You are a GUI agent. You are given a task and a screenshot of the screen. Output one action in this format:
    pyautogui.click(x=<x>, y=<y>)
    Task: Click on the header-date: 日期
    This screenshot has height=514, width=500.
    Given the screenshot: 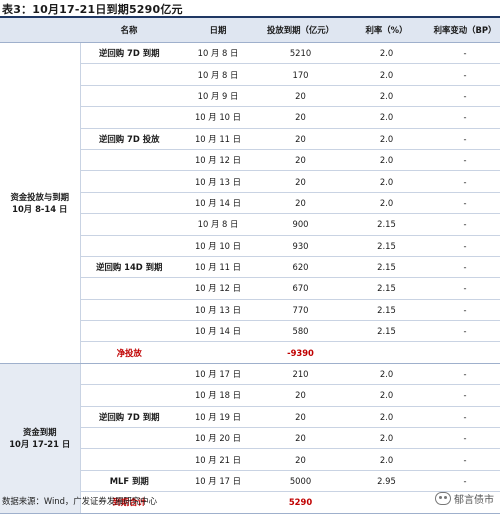 What is the action you would take?
    pyautogui.click(x=218, y=30)
    